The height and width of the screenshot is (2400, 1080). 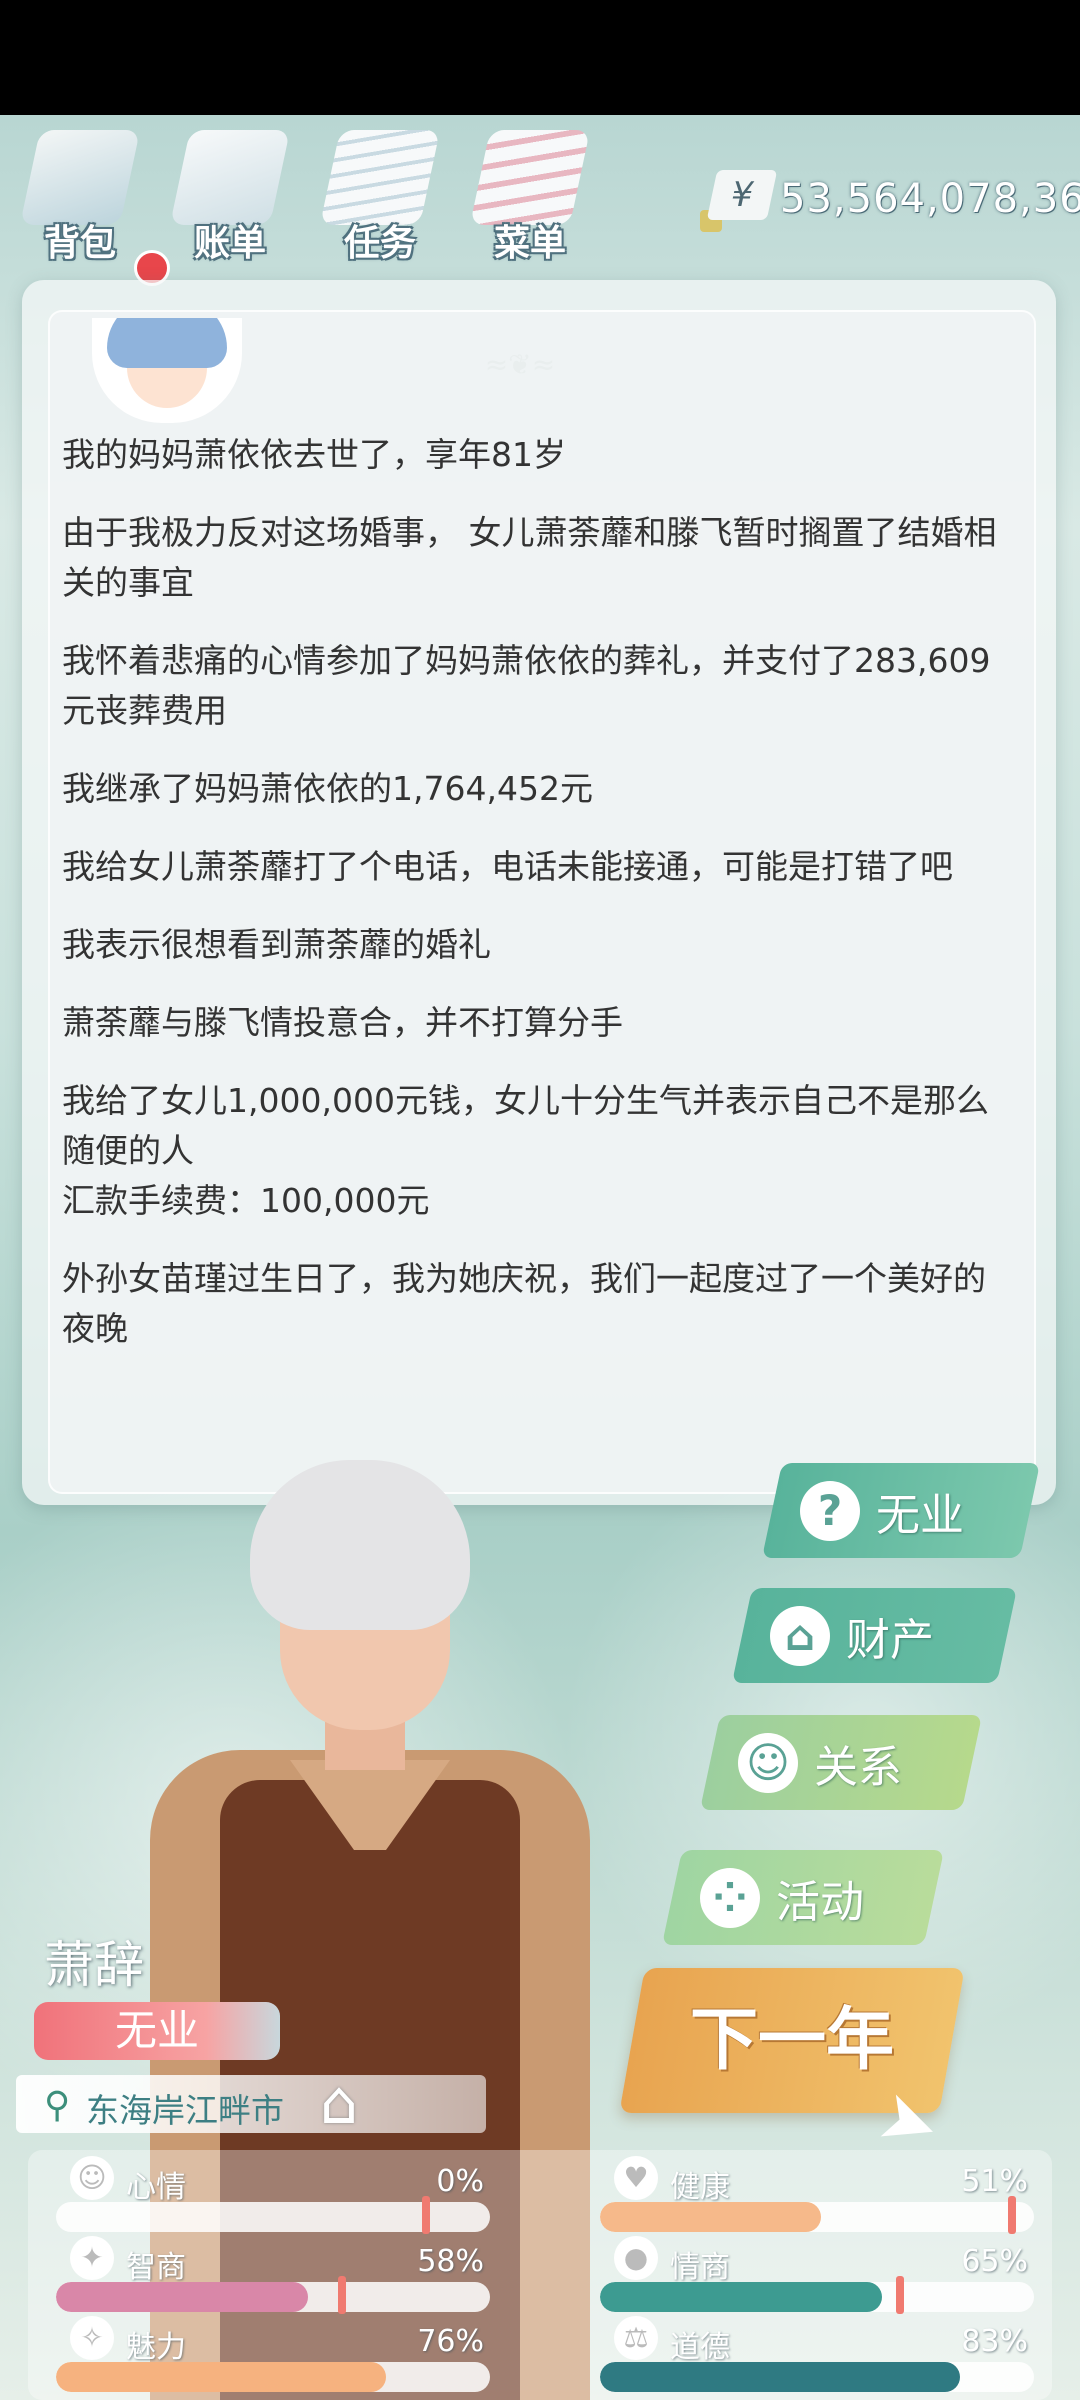 I want to click on stat-eq: ● 情商 65%, so click(x=817, y=2275).